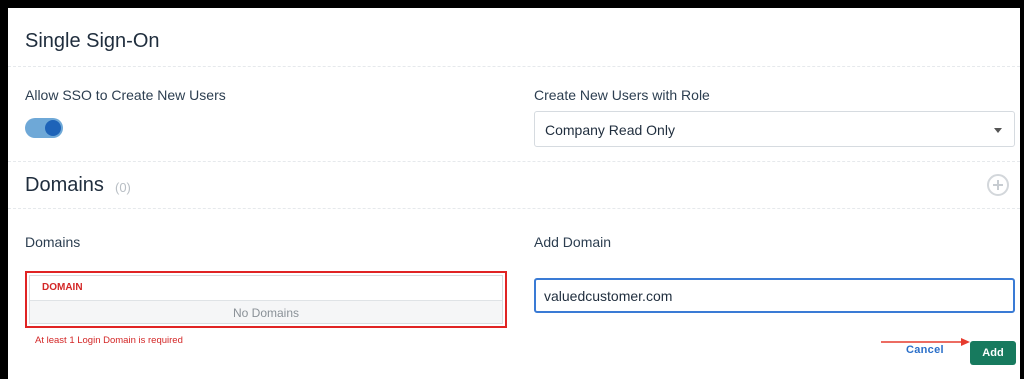  I want to click on chevron-down-icon, so click(998, 130).